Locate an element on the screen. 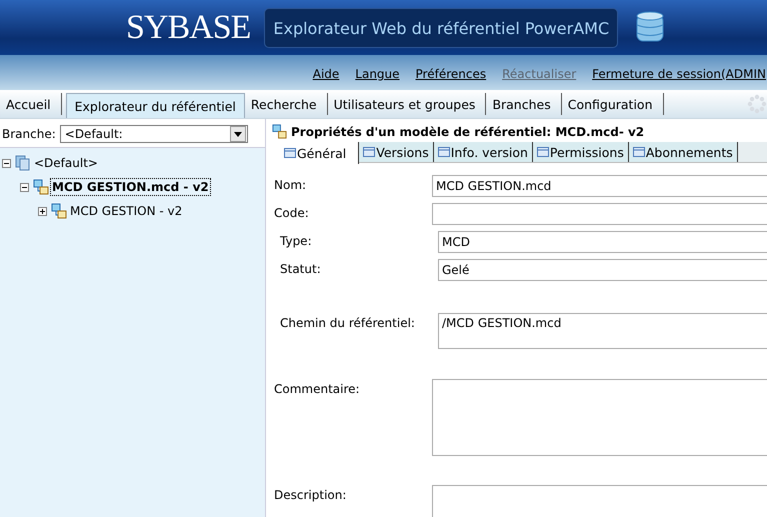  field-label: Type: is located at coordinates (296, 240).